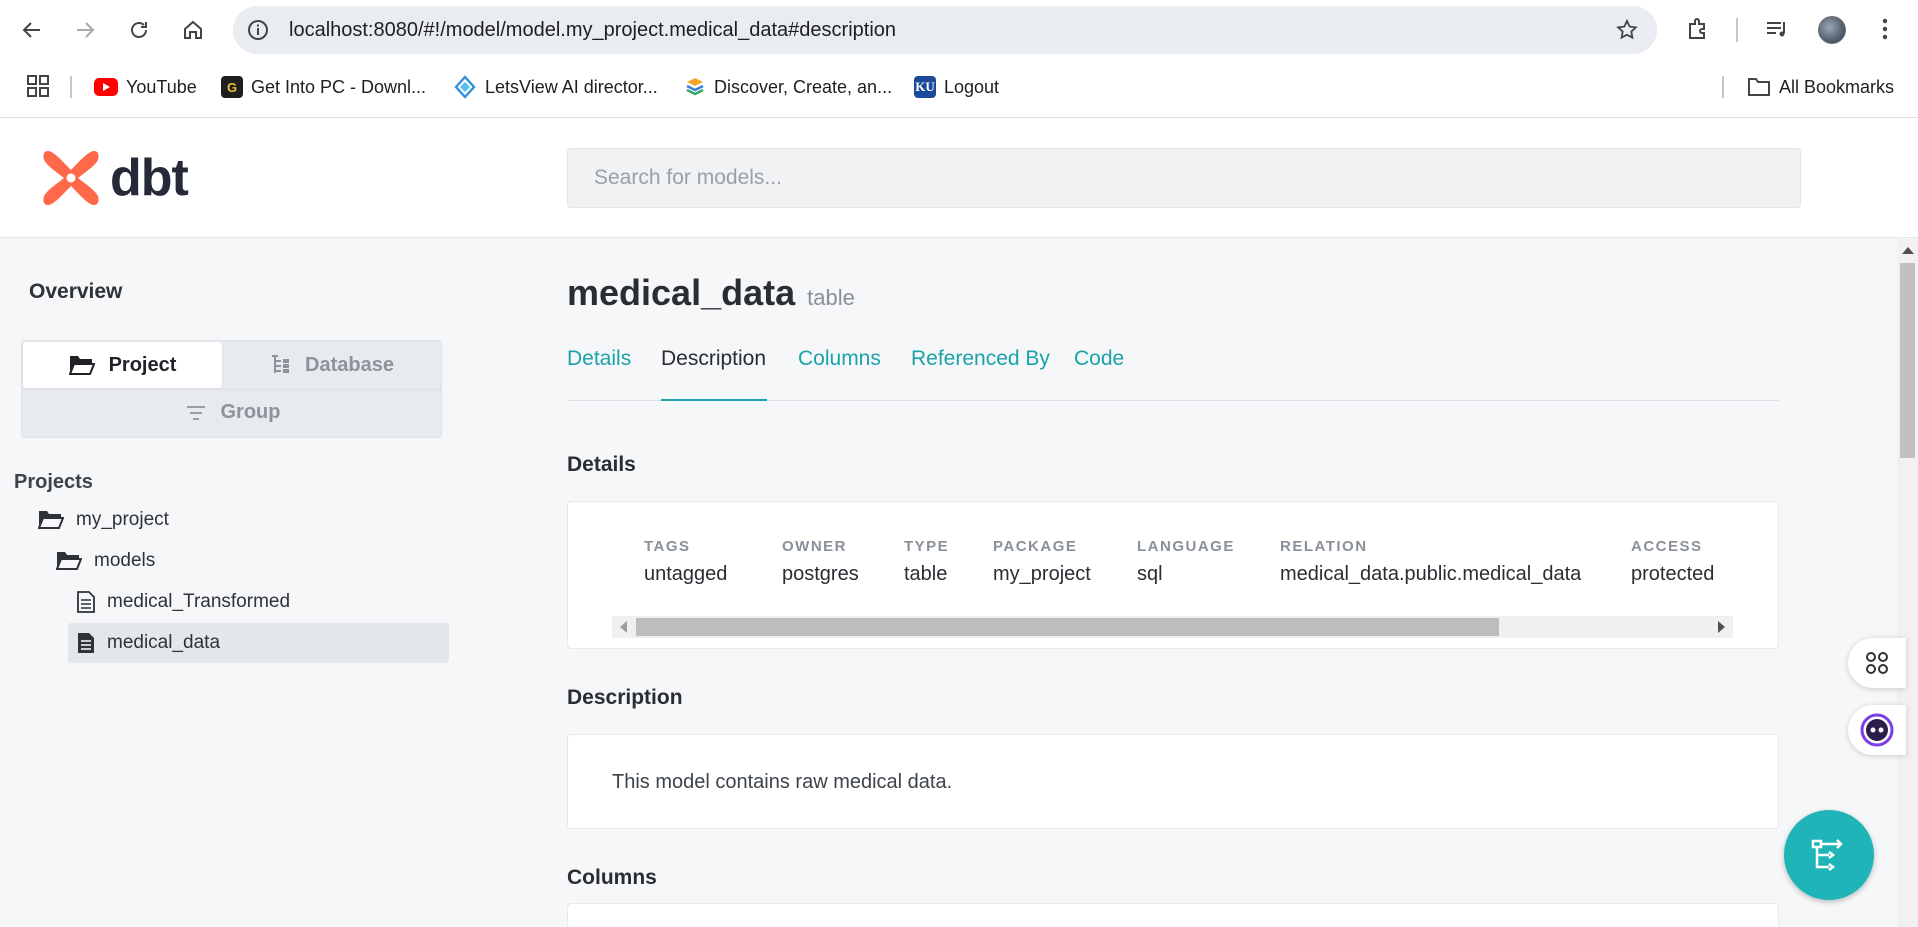 The height and width of the screenshot is (927, 1918). Describe the element at coordinates (1150, 574) in the screenshot. I see `meta-value: sql` at that location.